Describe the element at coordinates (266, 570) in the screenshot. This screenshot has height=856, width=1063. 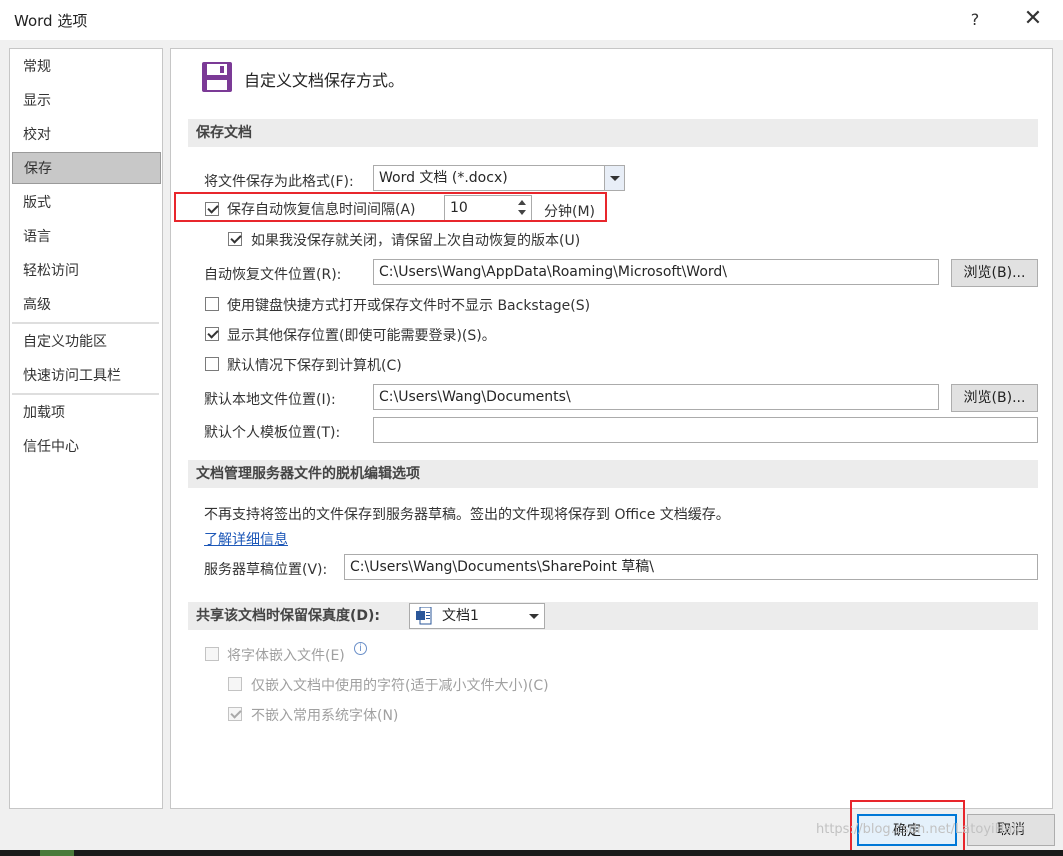
I see `server-drafts-label: 服务器草稿位置(V):` at that location.